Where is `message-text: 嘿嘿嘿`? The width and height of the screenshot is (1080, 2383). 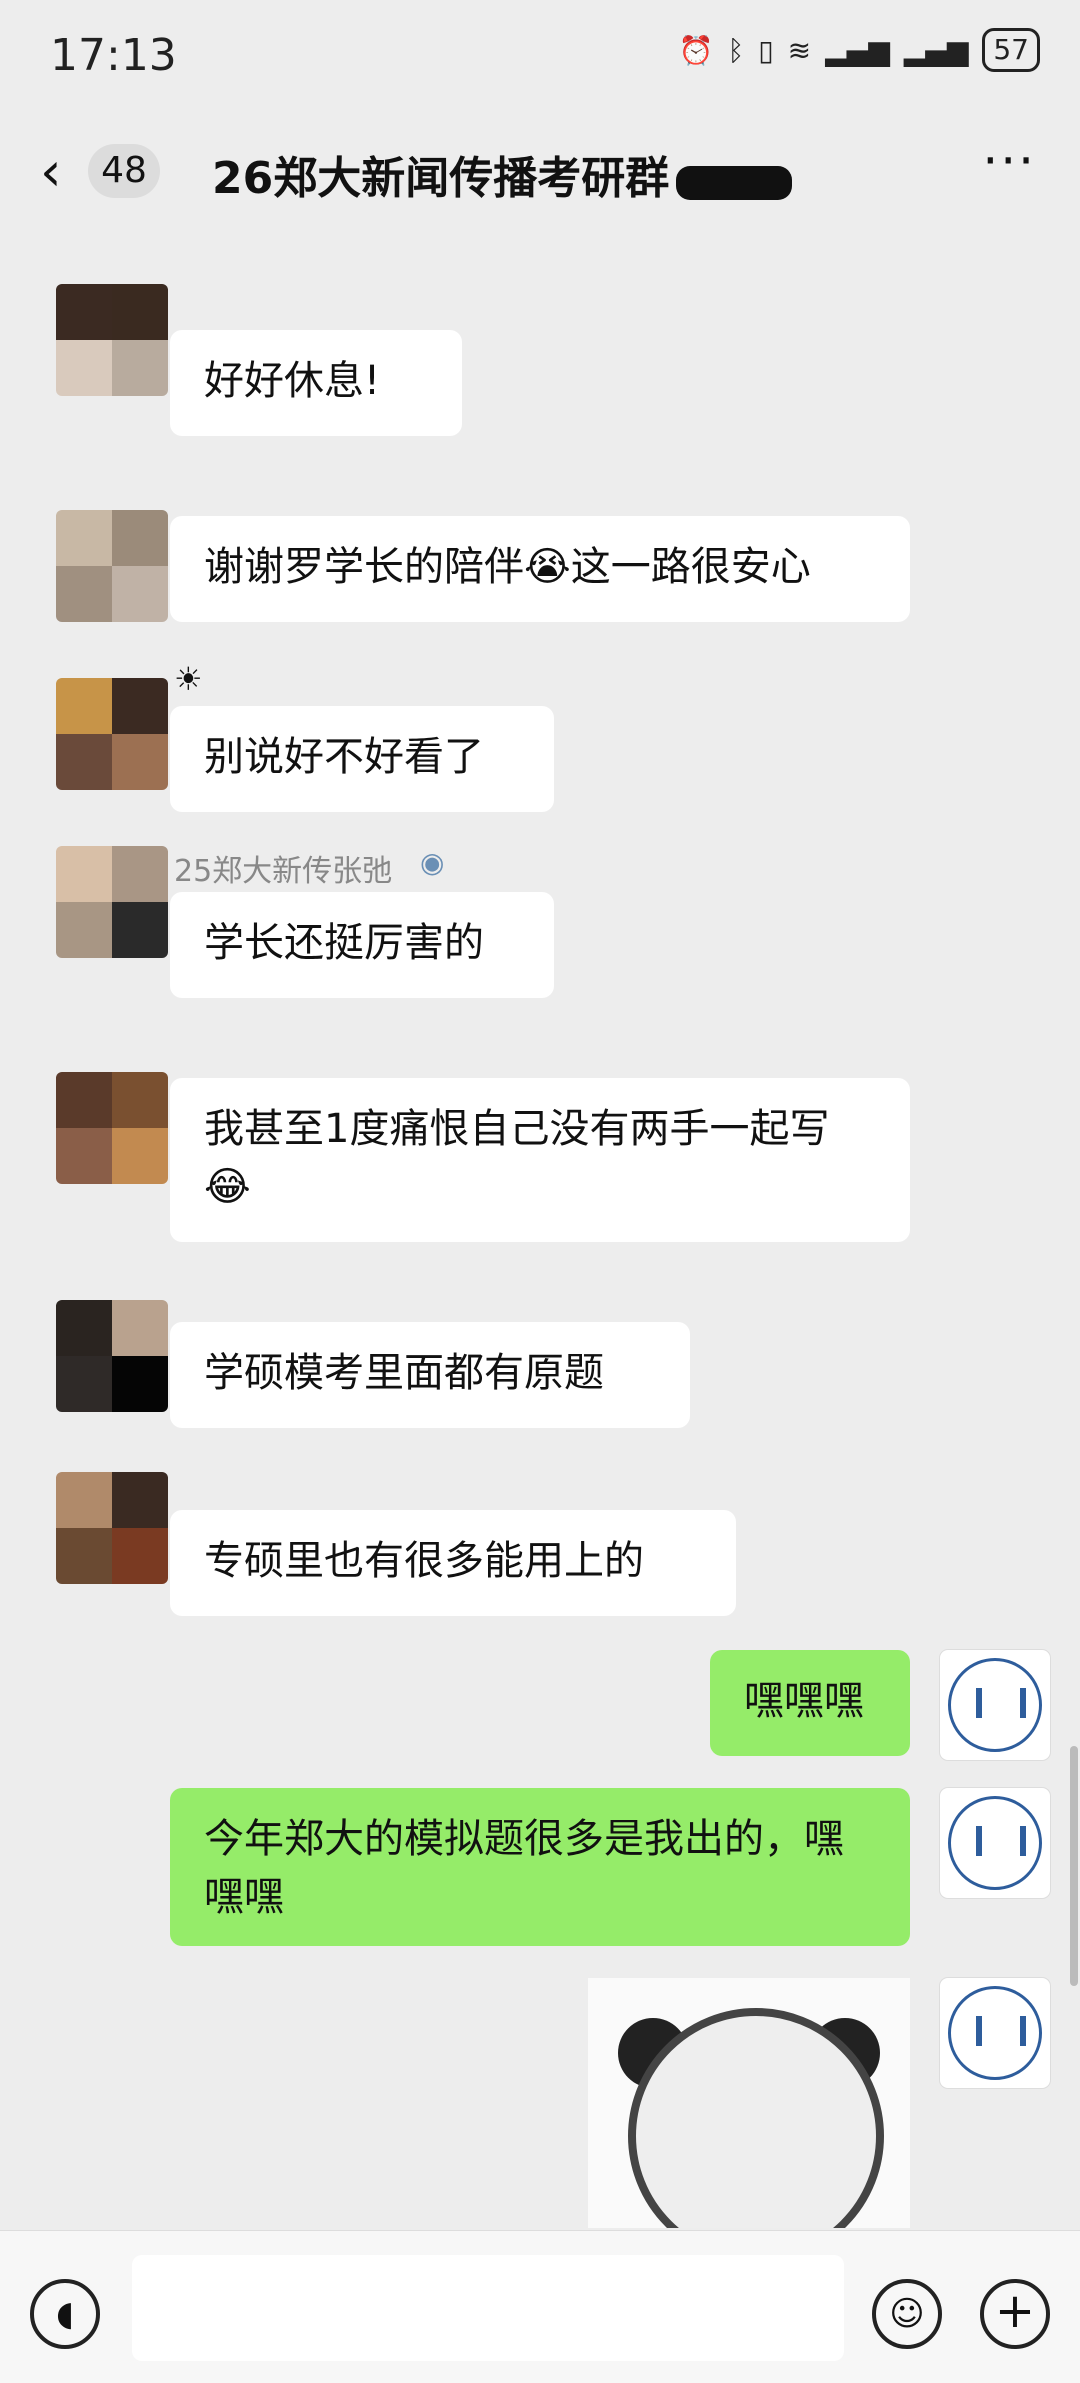
message-text: 嘿嘿嘿 is located at coordinates (804, 1701).